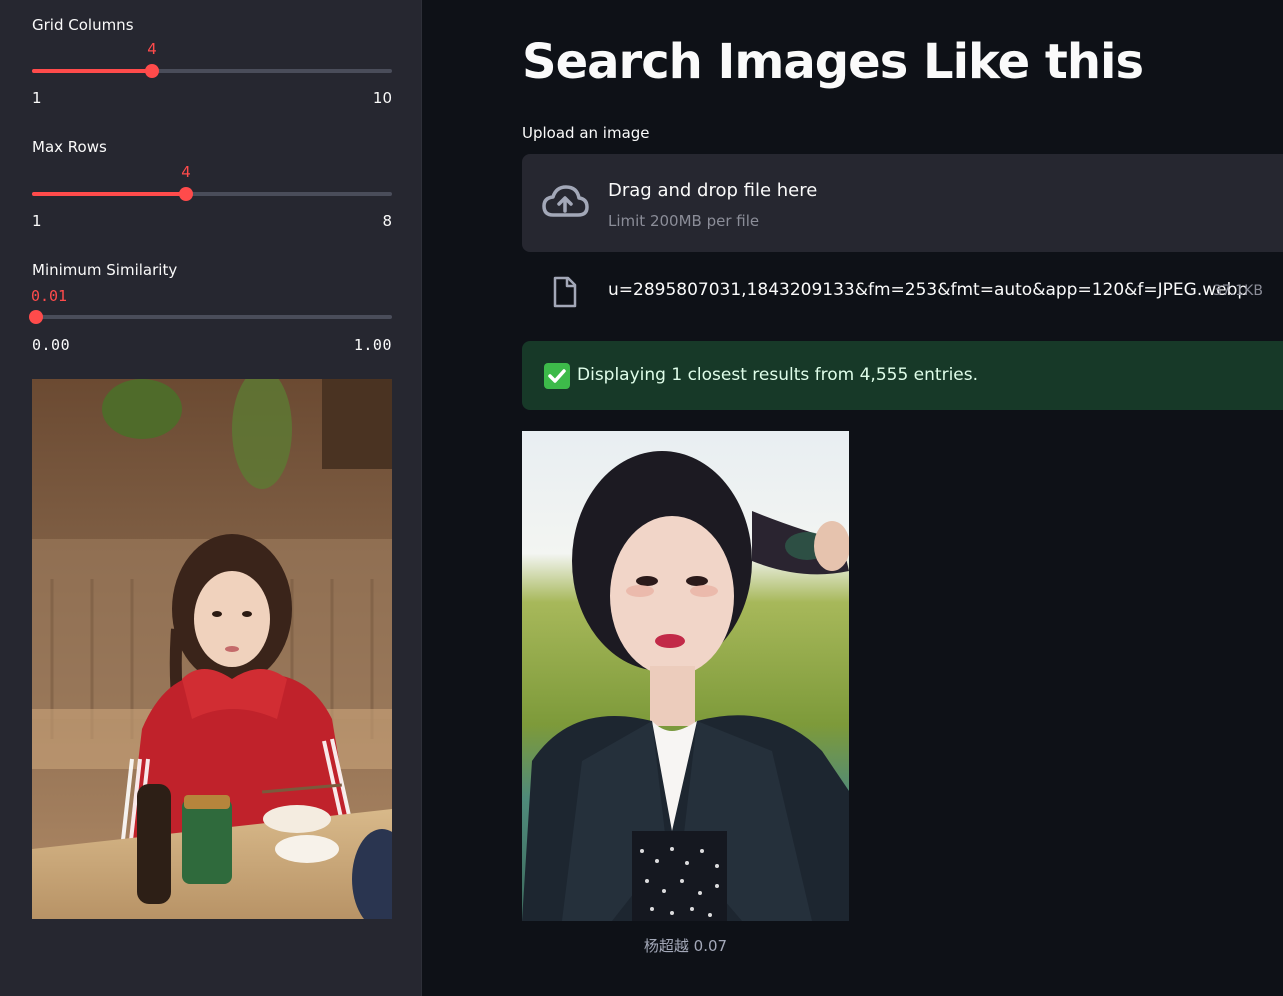 Image resolution: width=1283 pixels, height=996 pixels. What do you see at coordinates (685, 676) in the screenshot?
I see `result-image` at bounding box center [685, 676].